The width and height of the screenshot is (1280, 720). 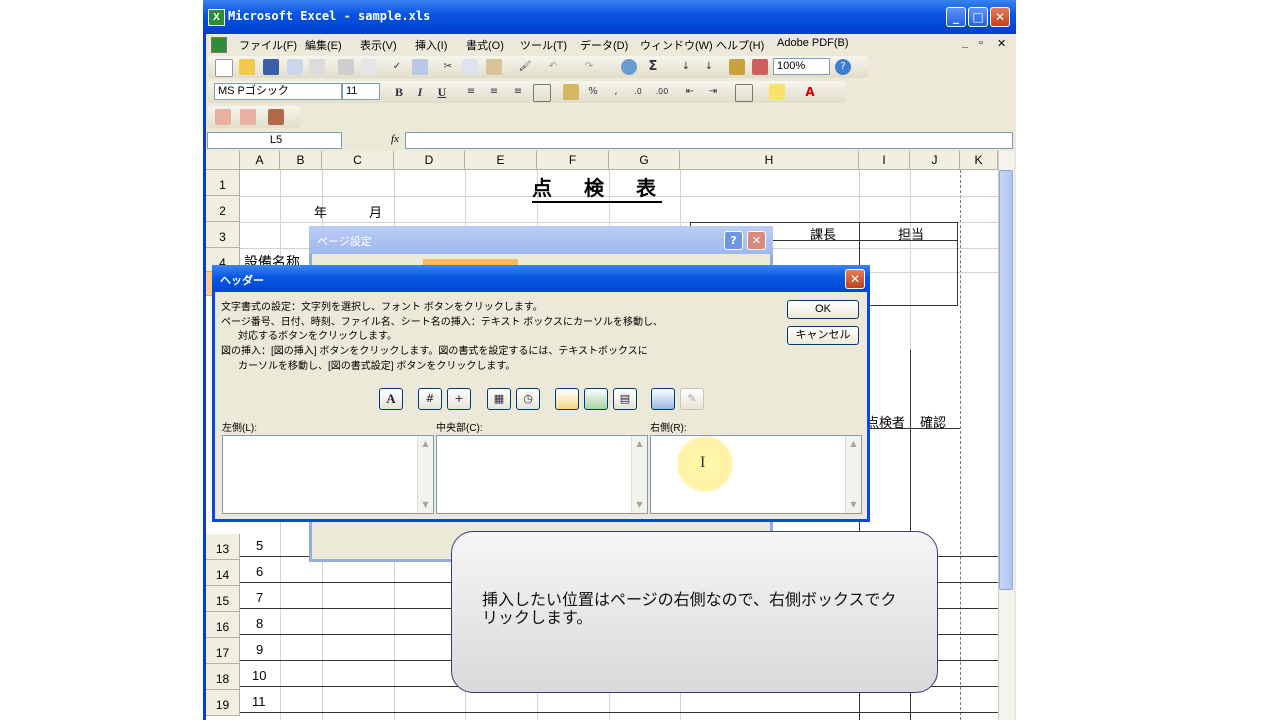 I want to click on undo-icon: ↶, so click(x=553, y=67).